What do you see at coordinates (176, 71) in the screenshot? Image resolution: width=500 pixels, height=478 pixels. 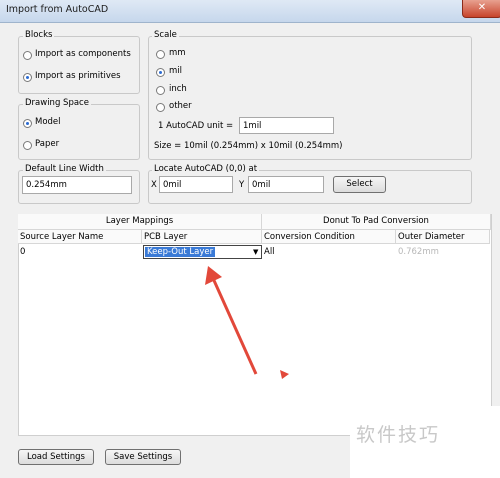 I see `label-mil: mil` at bounding box center [176, 71].